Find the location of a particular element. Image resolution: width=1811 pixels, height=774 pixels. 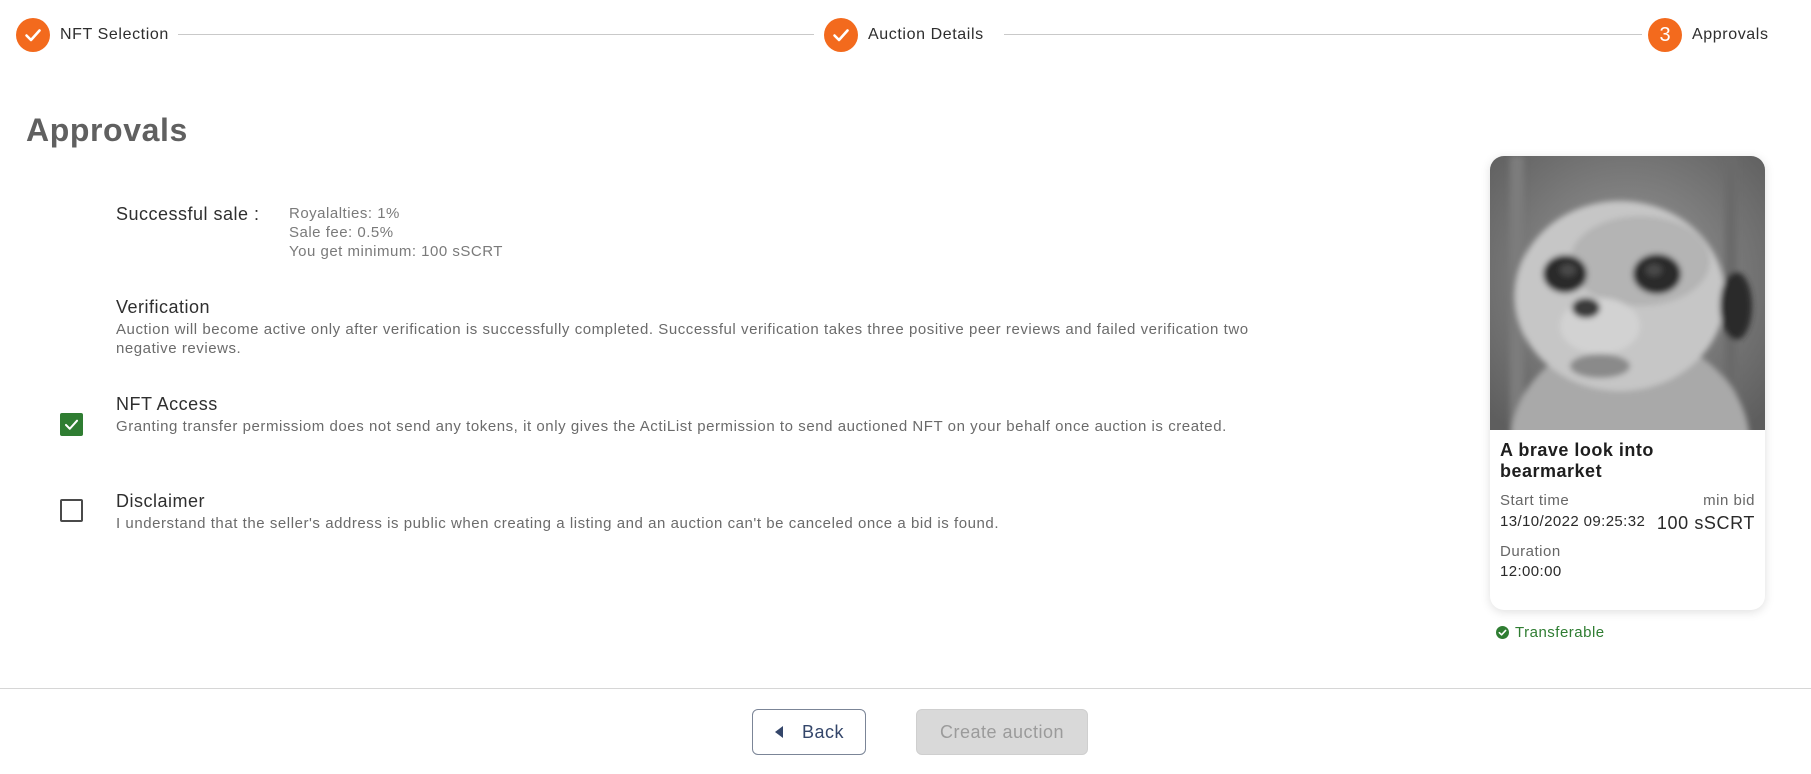

minimum-text: You get minimum: 100 sSCRT is located at coordinates (396, 251).